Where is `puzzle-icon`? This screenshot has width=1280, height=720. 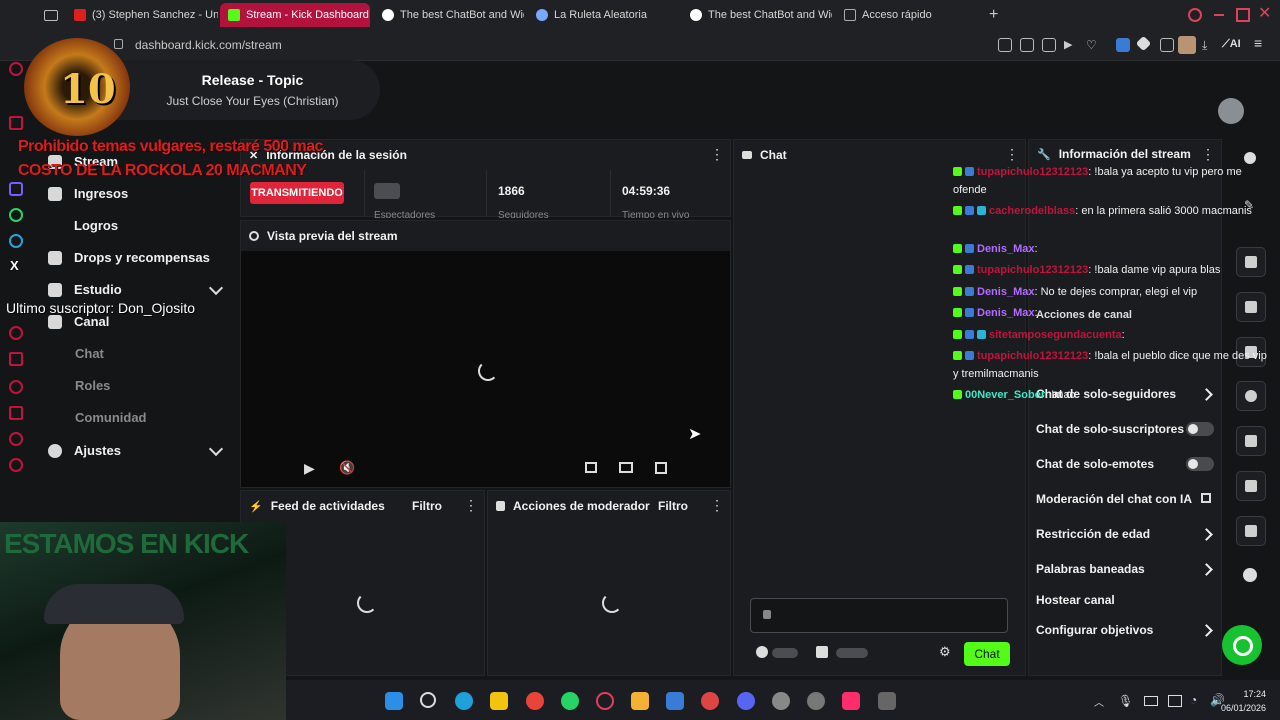
puzzle-icon is located at coordinates (1167, 45).